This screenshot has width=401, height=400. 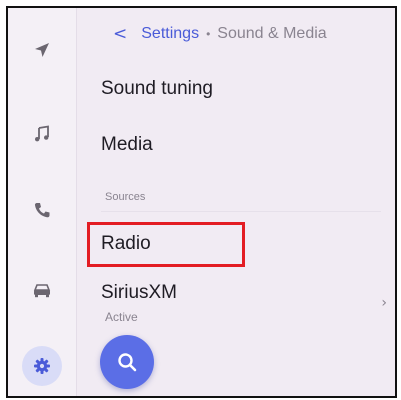 What do you see at coordinates (157, 89) in the screenshot?
I see `list-item-sound-tuning: Sound tuning` at bounding box center [157, 89].